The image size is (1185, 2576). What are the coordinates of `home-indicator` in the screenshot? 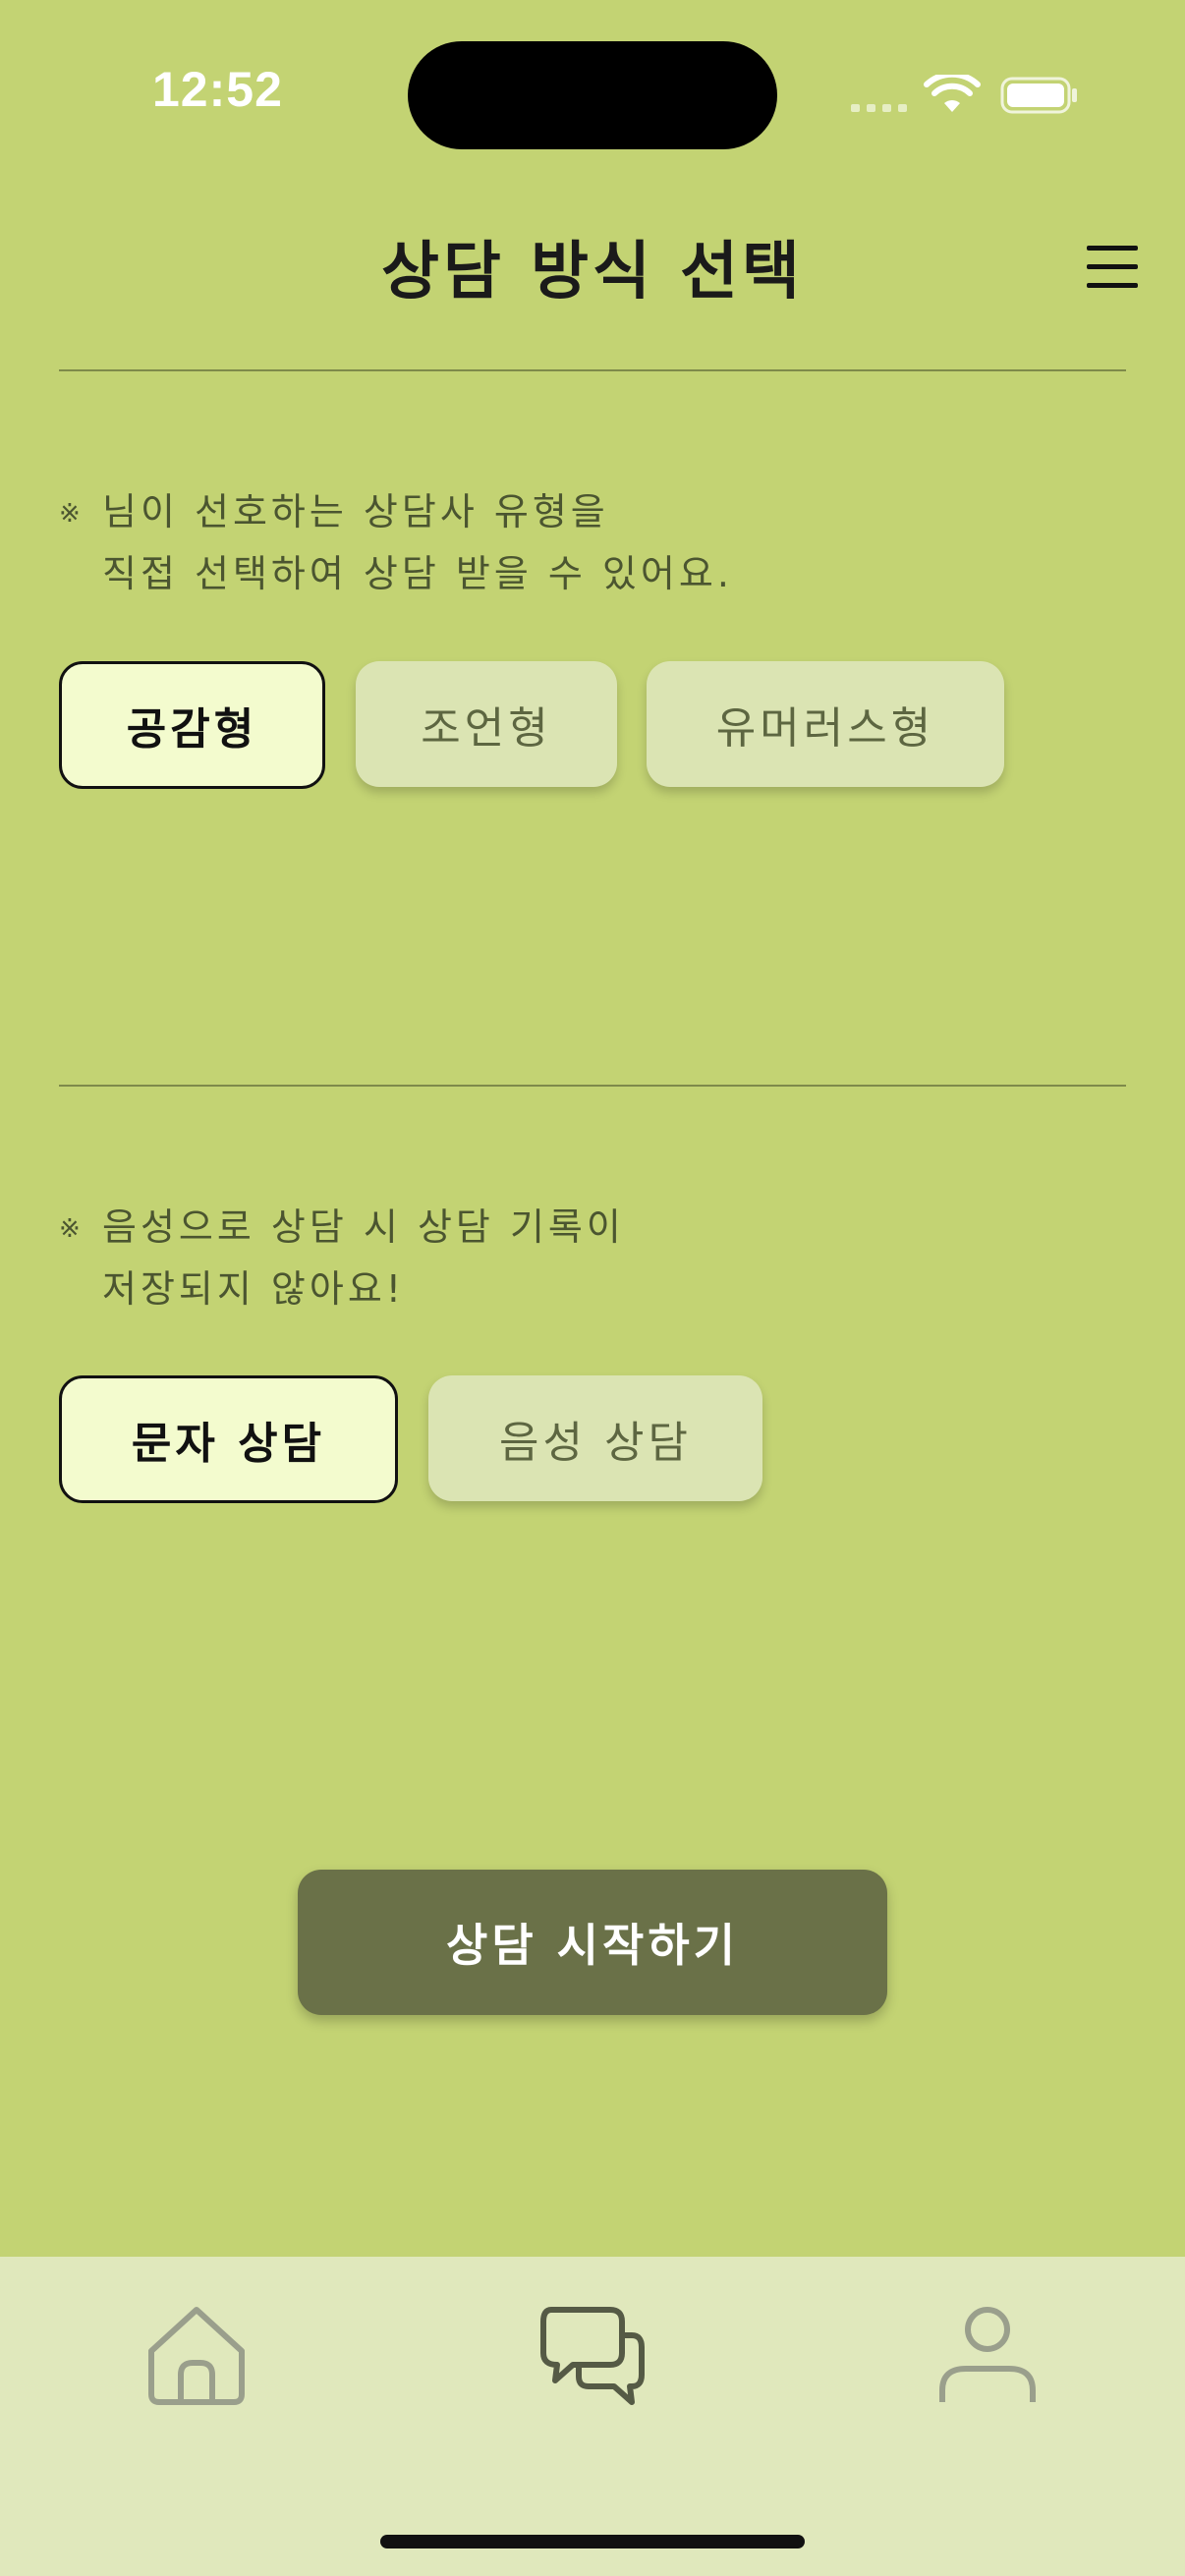 It's located at (592, 2541).